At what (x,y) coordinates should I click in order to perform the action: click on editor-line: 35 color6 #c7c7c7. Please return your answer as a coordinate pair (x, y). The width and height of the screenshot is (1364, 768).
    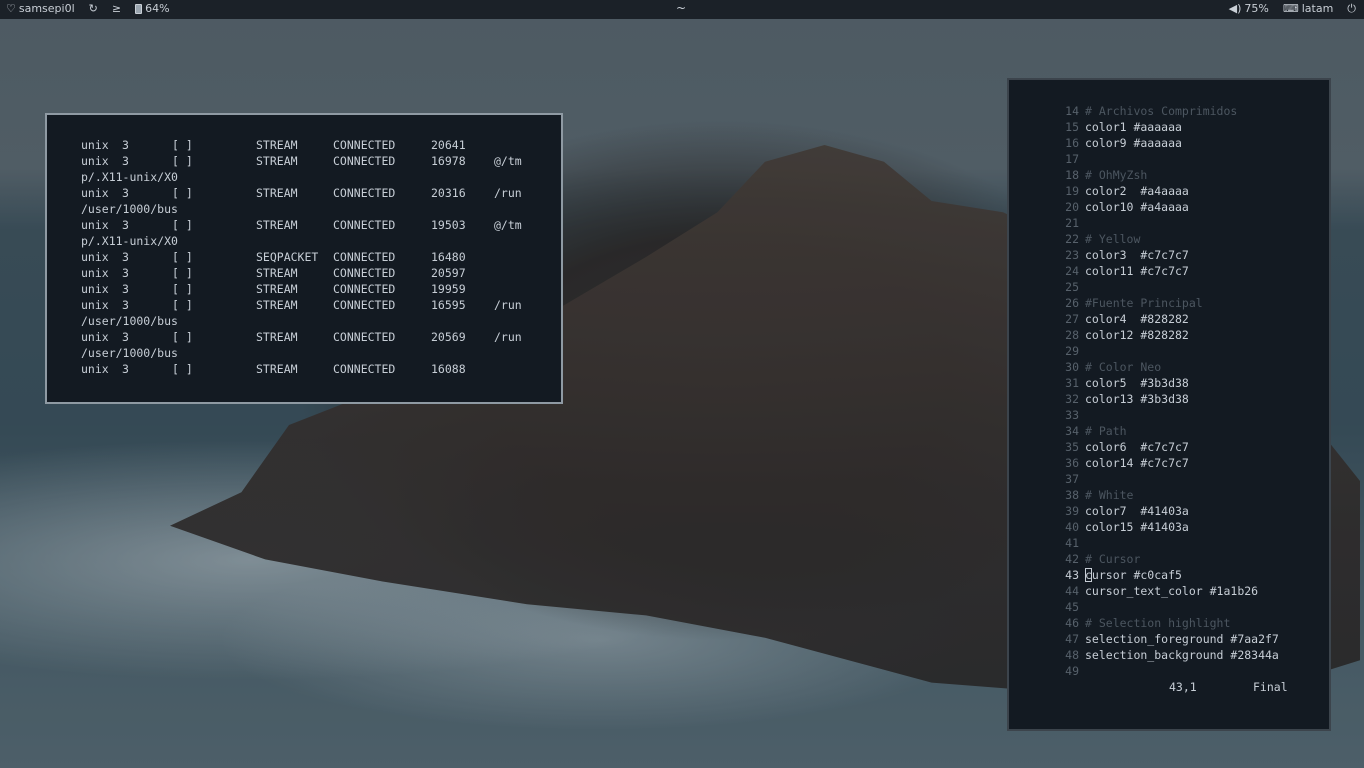
    Looking at the image, I should click on (1169, 447).